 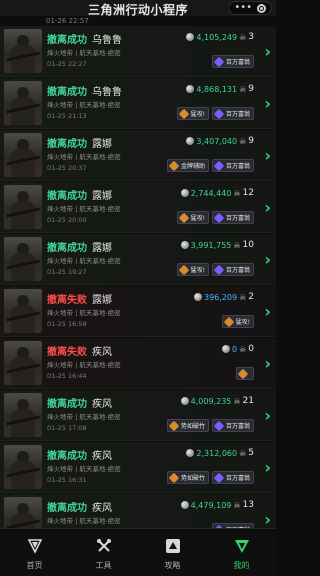 I want to click on kill-count: 13, so click(x=248, y=505).